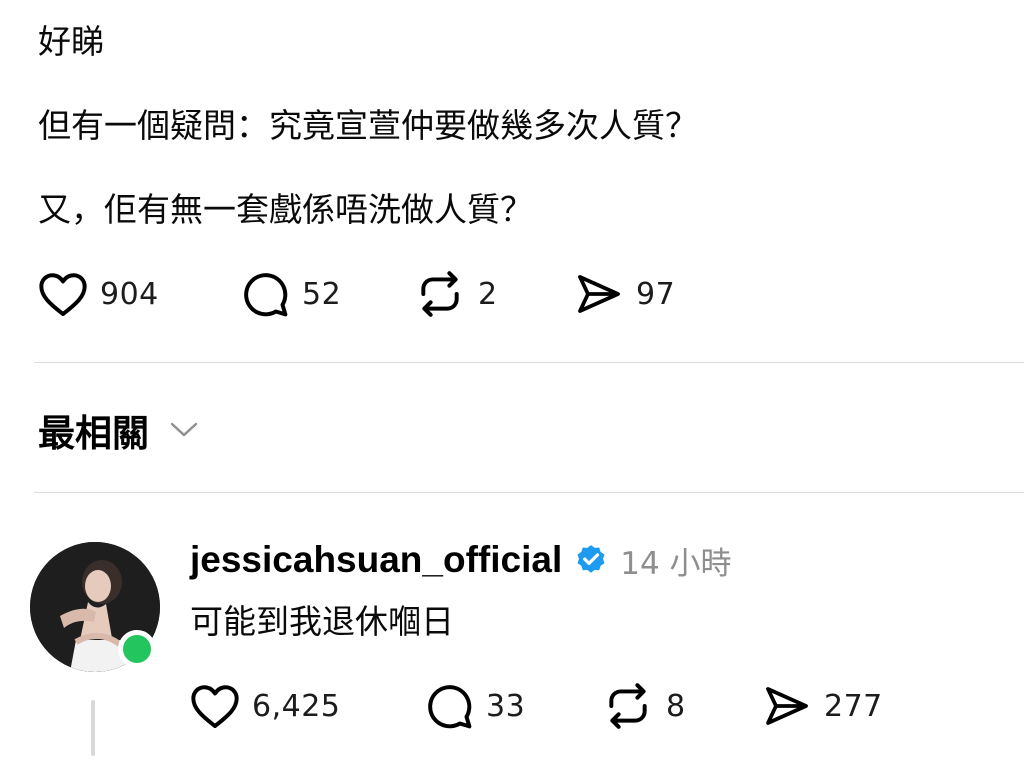 The width and height of the screenshot is (1024, 780). I want to click on reply-like-count: 6,425, so click(296, 706).